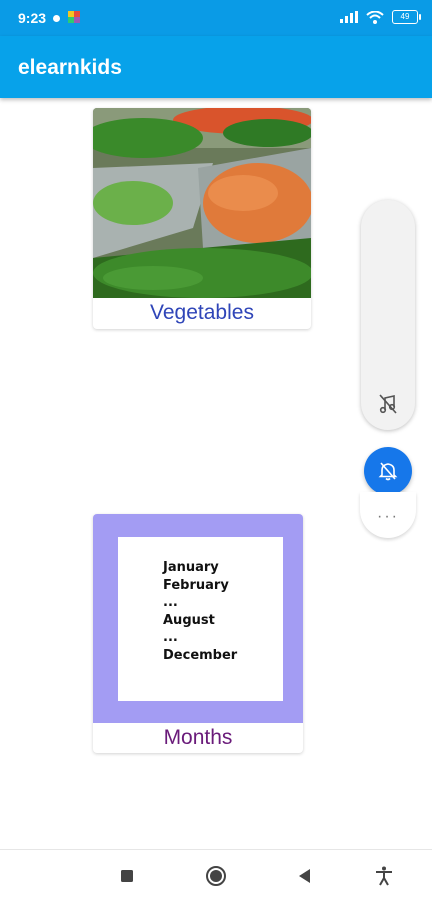 Image resolution: width=432 pixels, height=901 pixels. Describe the element at coordinates (127, 876) in the screenshot. I see `recent-apps-icon` at that location.